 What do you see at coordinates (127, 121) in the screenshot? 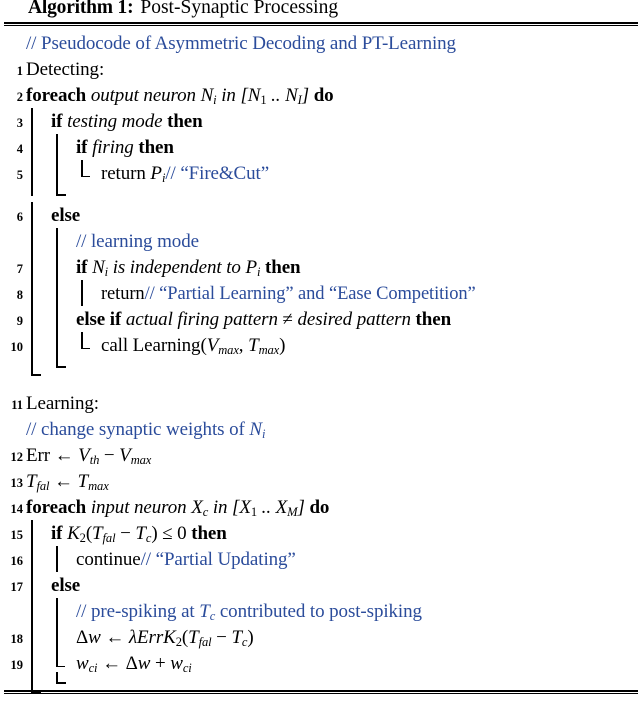
I see `if-testing-mode: if testing mode then` at bounding box center [127, 121].